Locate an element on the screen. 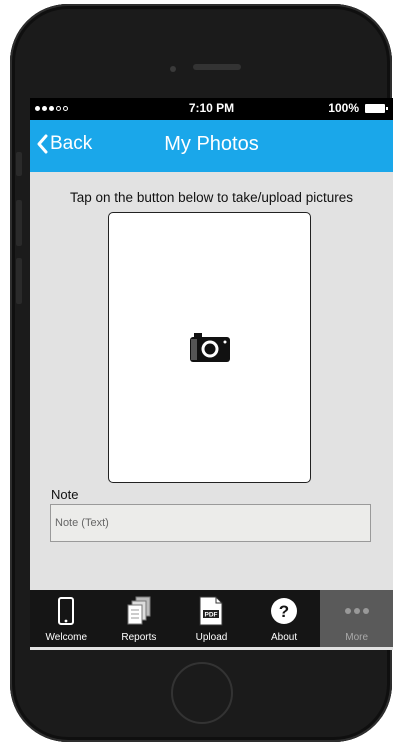 This screenshot has width=403, height=746. svg-text: PDF is located at coordinates (211, 615).